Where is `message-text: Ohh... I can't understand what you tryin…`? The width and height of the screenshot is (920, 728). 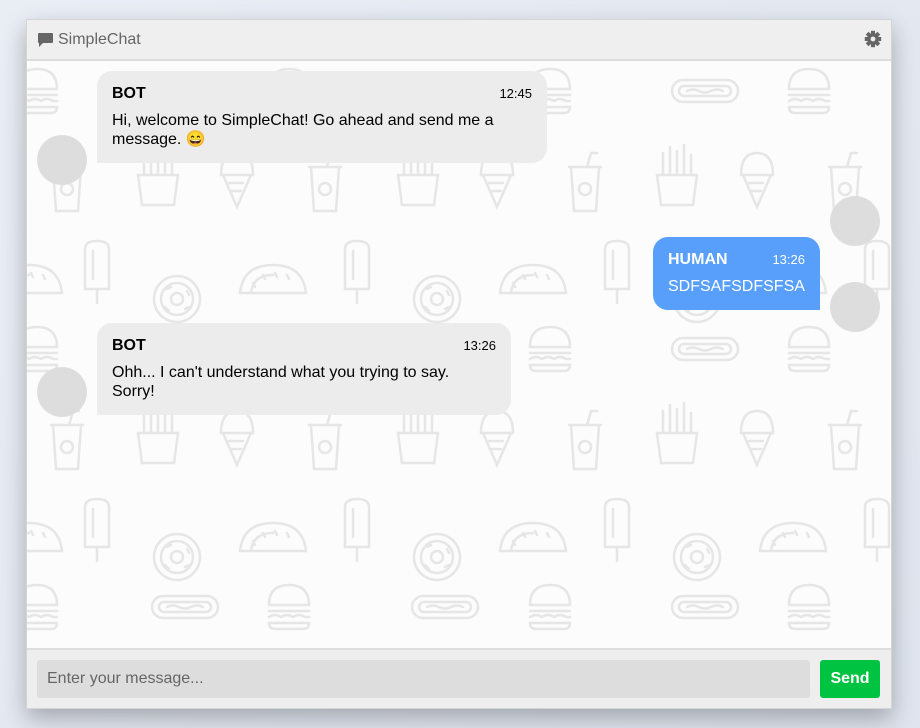
message-text: Ohh... I can't understand what you tryin… is located at coordinates (281, 382).